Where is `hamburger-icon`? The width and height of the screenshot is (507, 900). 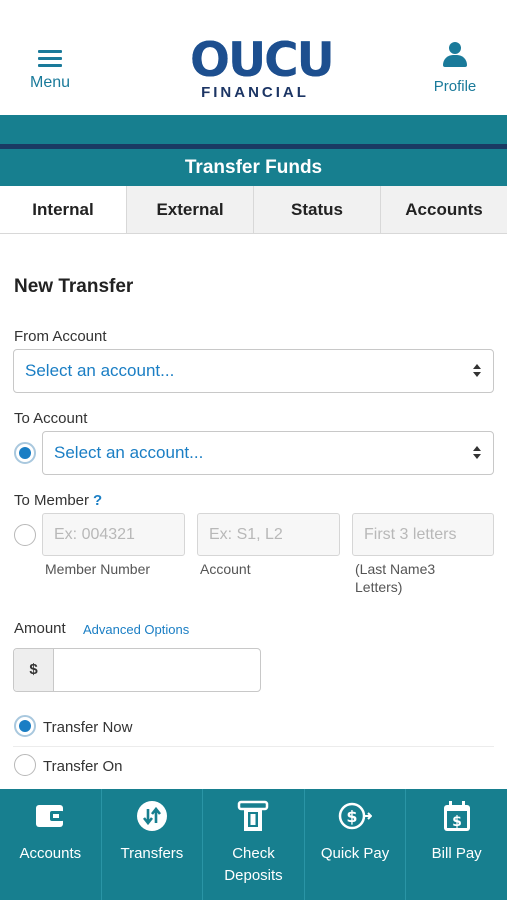 hamburger-icon is located at coordinates (50, 59).